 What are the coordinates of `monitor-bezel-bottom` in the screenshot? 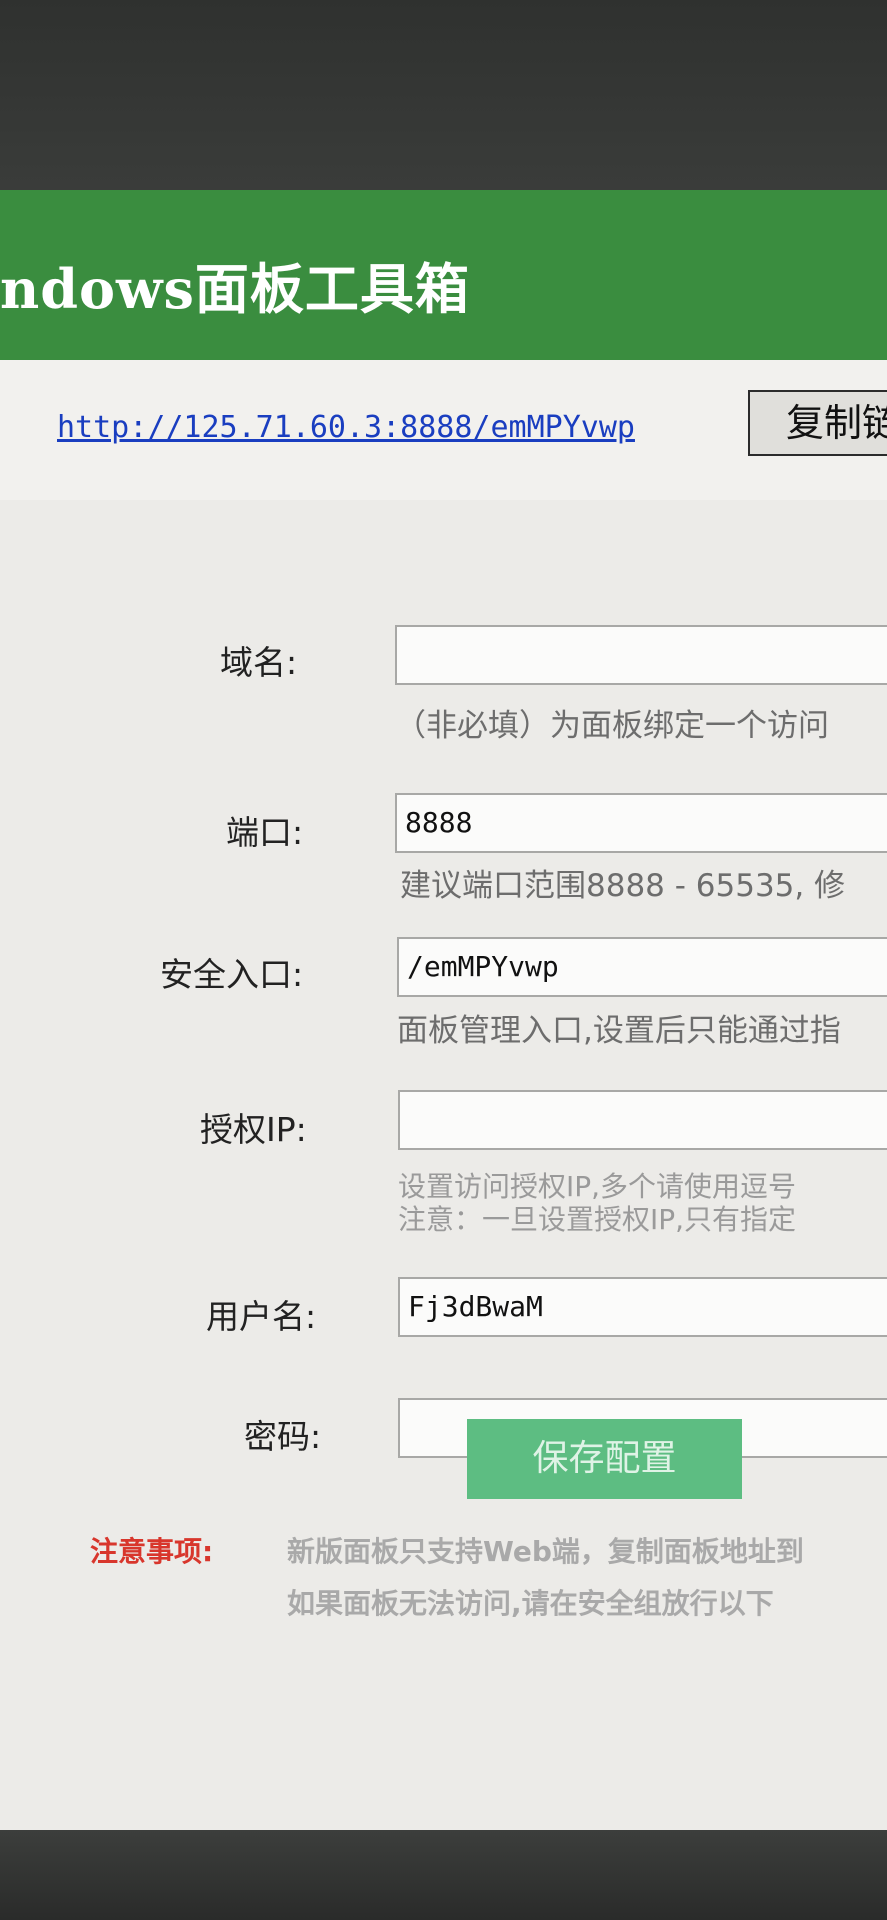 It's located at (443, 1875).